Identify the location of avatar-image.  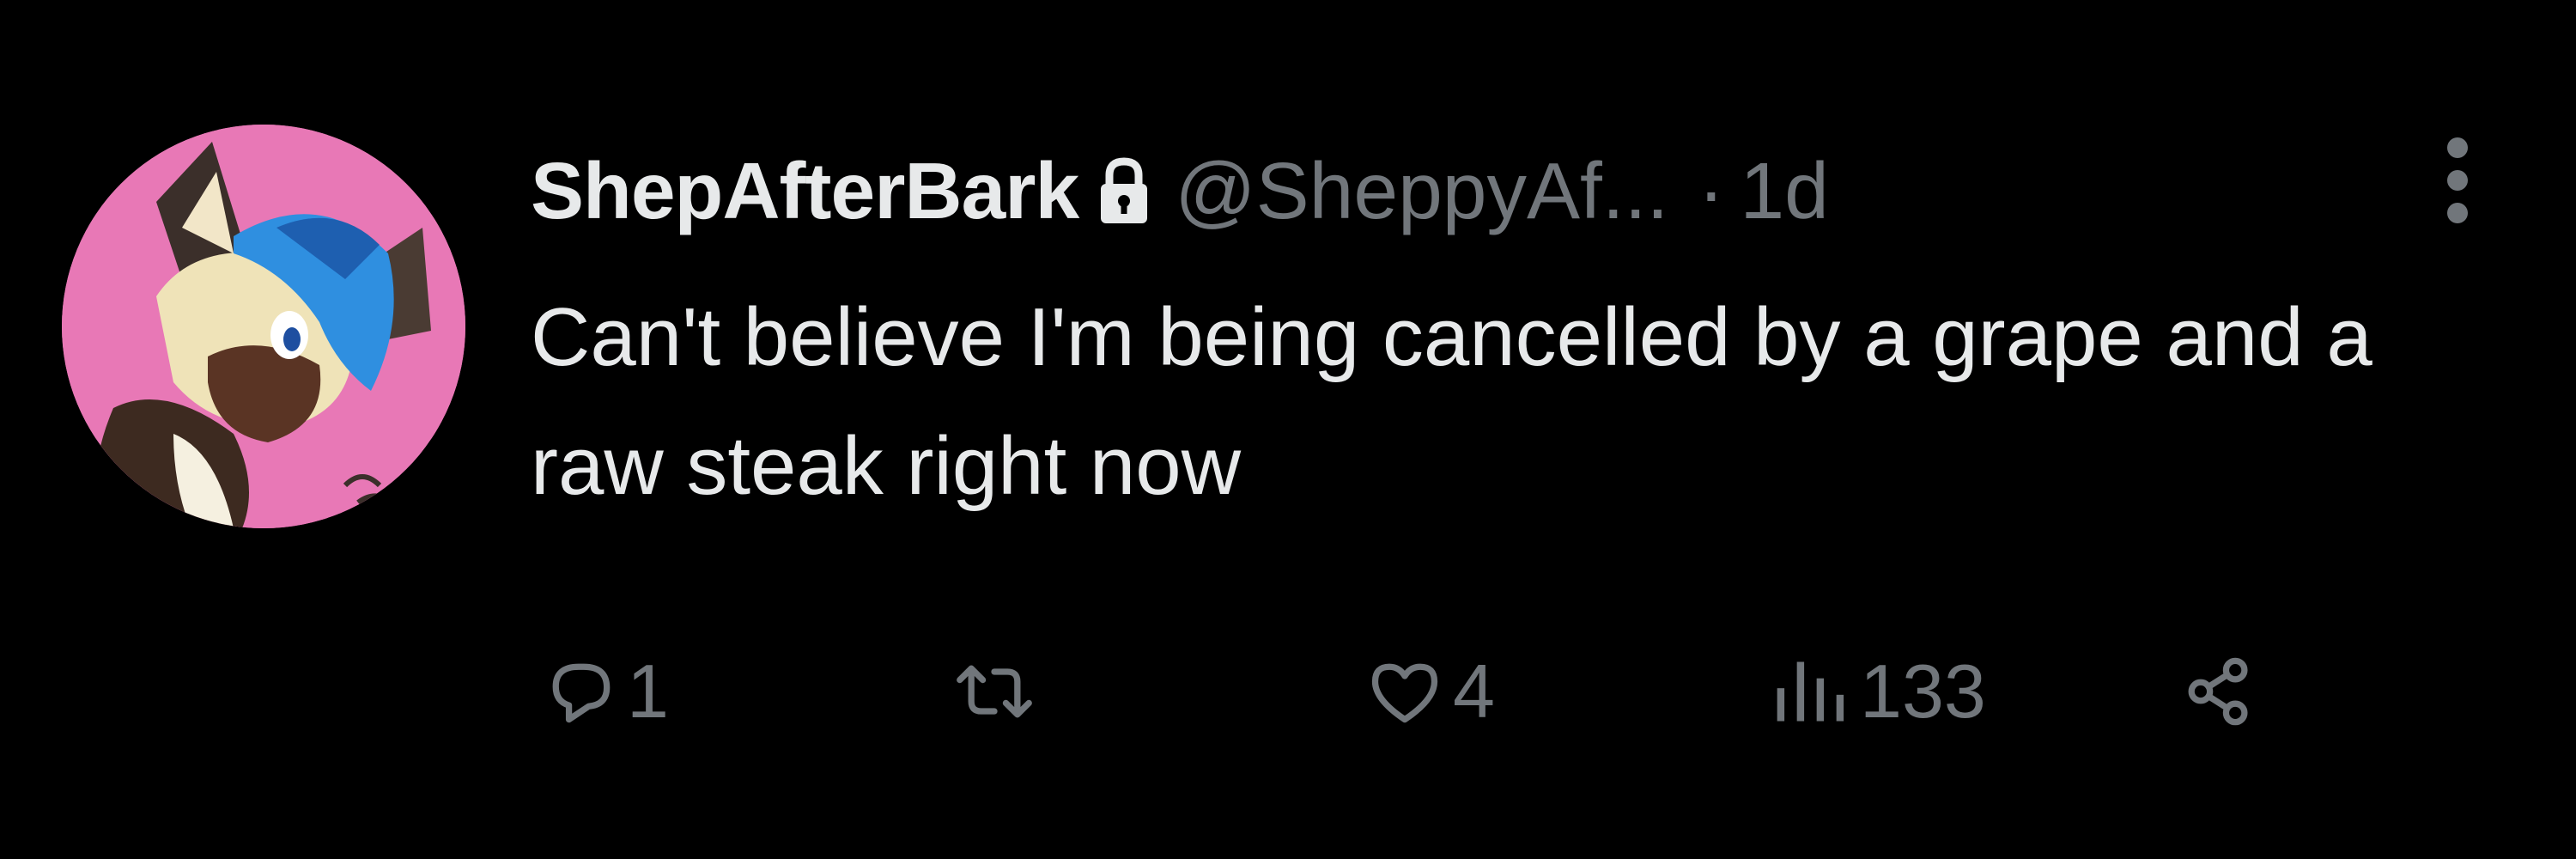
(263, 327).